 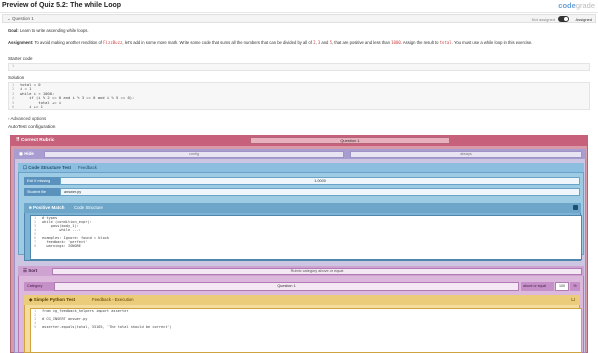 What do you see at coordinates (537, 286) in the screenshot?
I see `above-or-equal-label: above or equal` at bounding box center [537, 286].